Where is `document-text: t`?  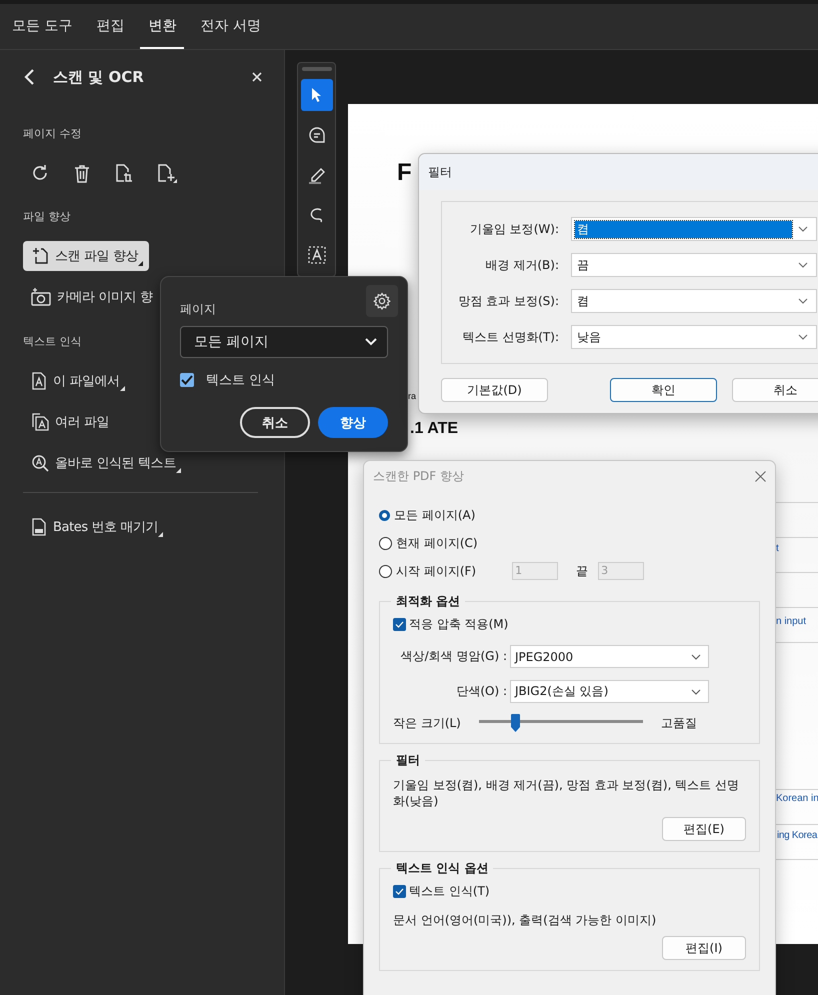 document-text: t is located at coordinates (777, 548).